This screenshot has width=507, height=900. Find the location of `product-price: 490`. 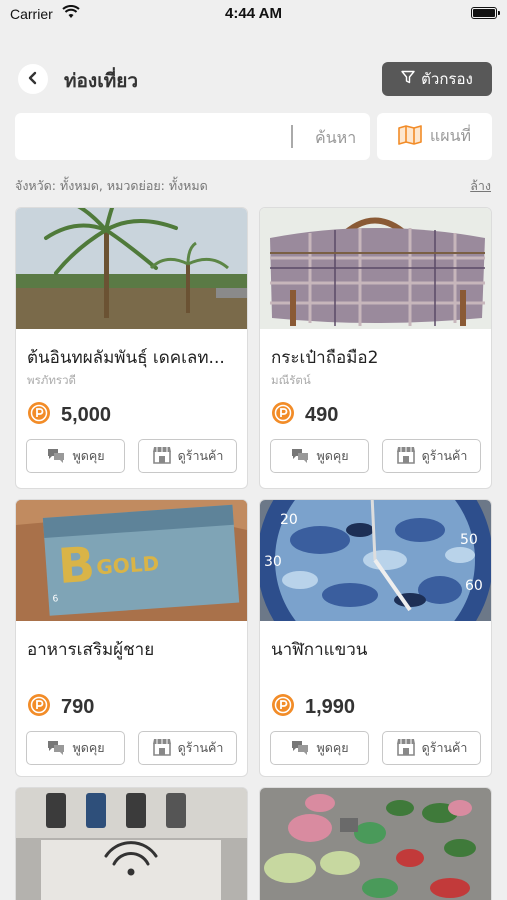

product-price: 490 is located at coordinates (322, 414).